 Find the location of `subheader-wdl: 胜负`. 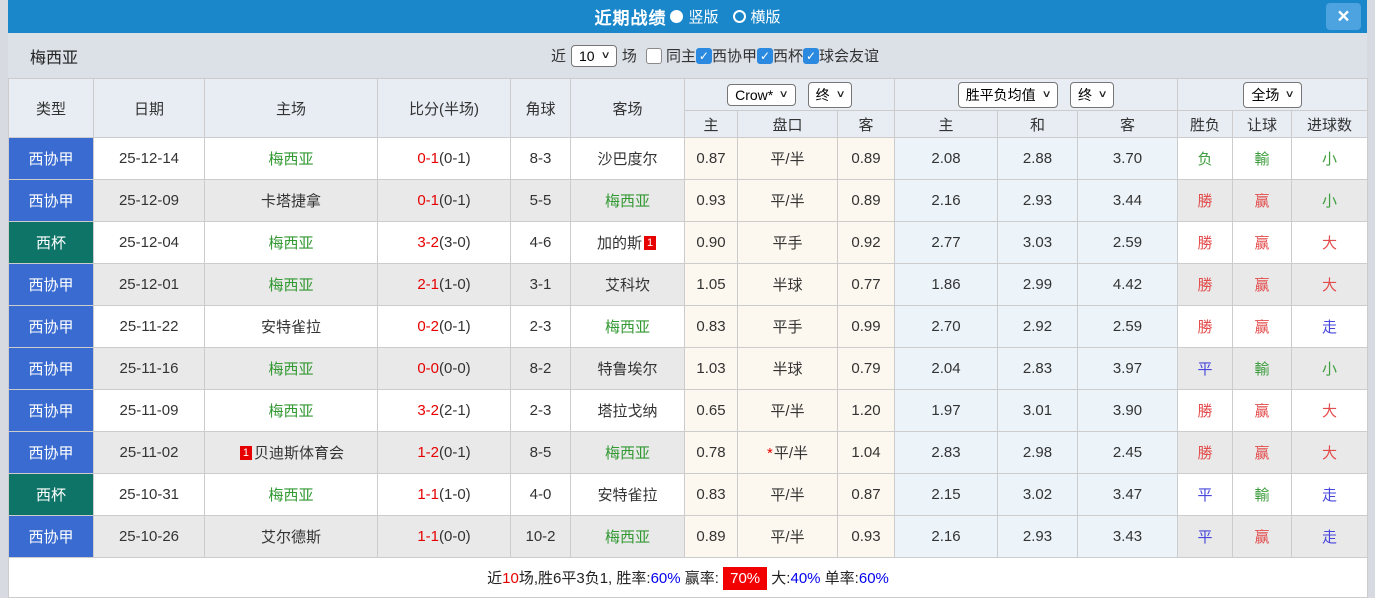

subheader-wdl: 胜负 is located at coordinates (1205, 124).